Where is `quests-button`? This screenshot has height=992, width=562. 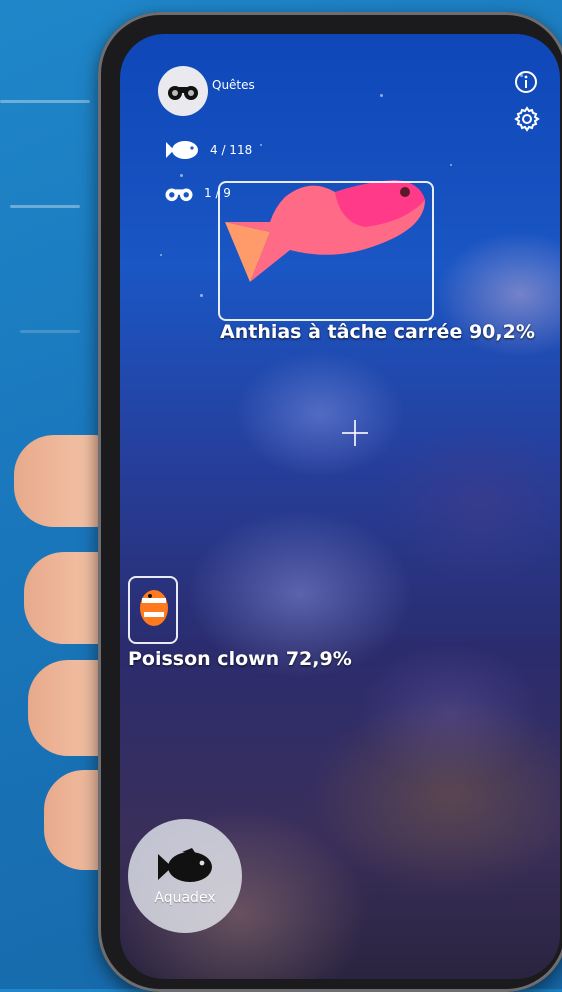
quests-button is located at coordinates (183, 91).